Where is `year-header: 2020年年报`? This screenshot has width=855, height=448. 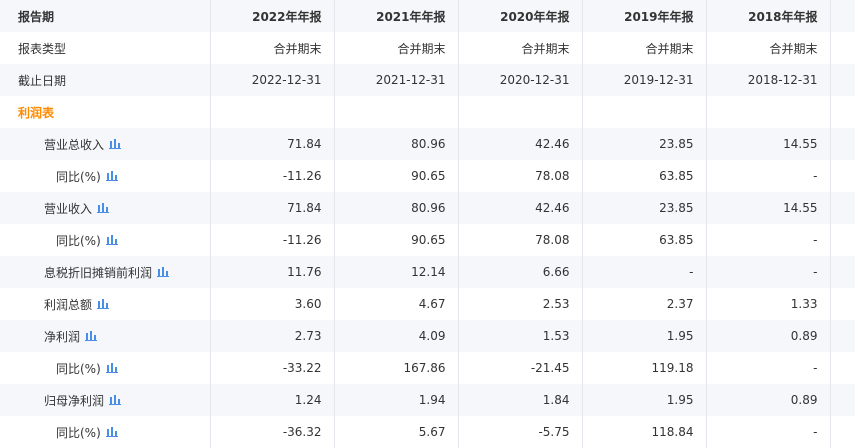
year-header: 2020年年报 is located at coordinates (520, 16).